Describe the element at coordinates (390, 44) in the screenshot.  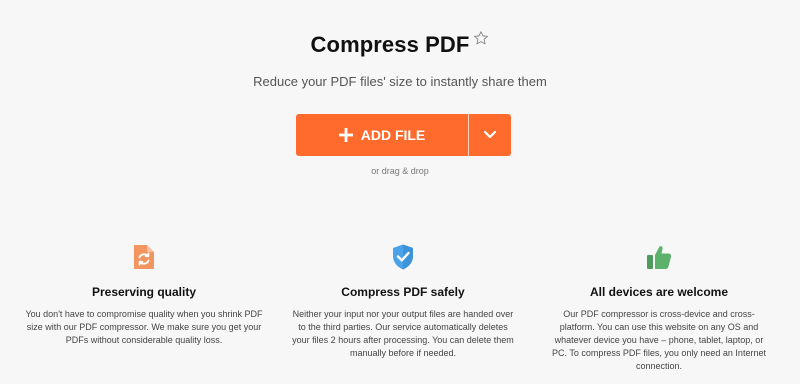
I see `page-title: Compress PDF` at that location.